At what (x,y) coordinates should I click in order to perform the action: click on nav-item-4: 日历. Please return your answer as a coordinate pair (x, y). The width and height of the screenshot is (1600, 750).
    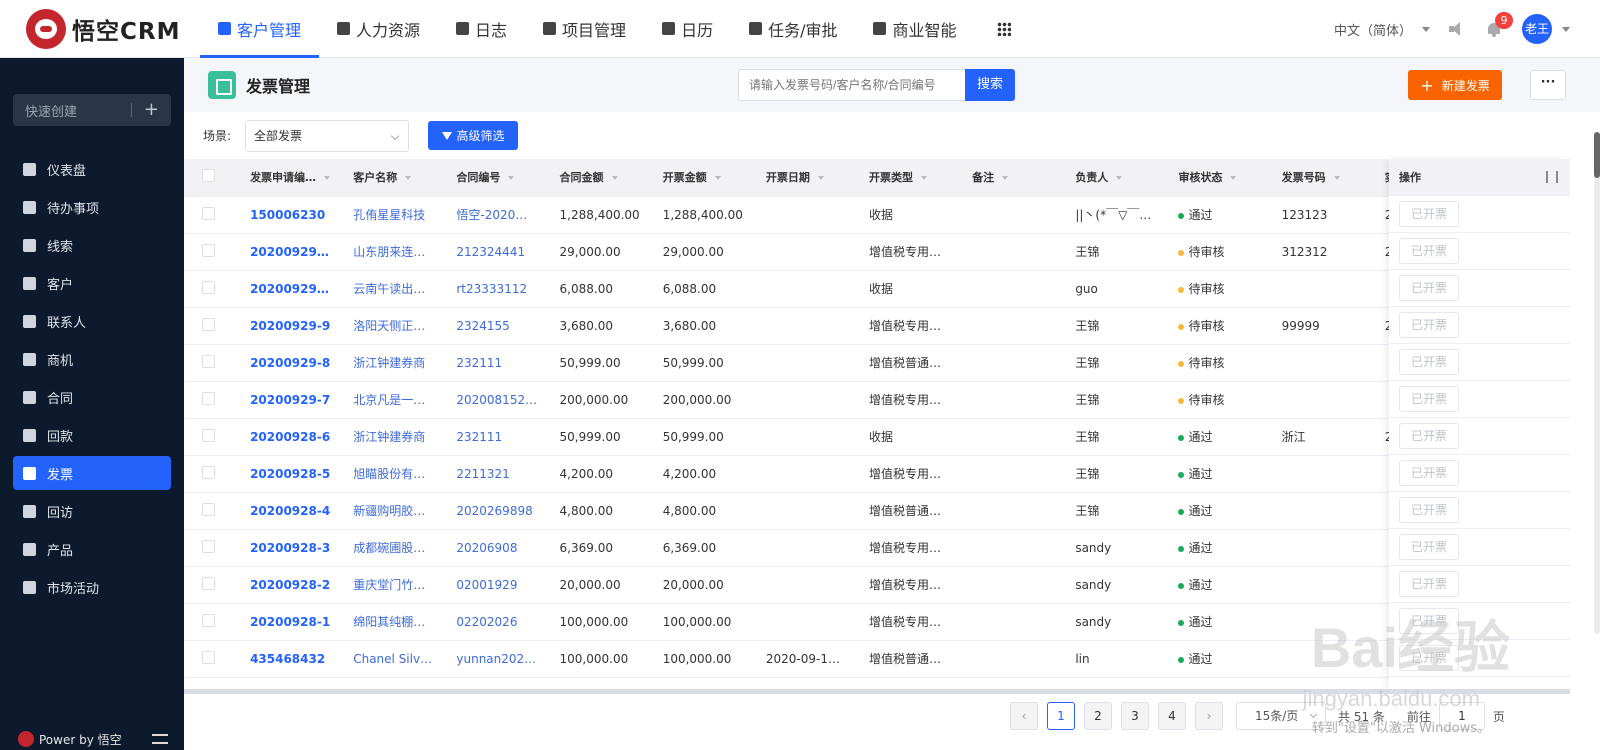
    Looking at the image, I should click on (687, 29).